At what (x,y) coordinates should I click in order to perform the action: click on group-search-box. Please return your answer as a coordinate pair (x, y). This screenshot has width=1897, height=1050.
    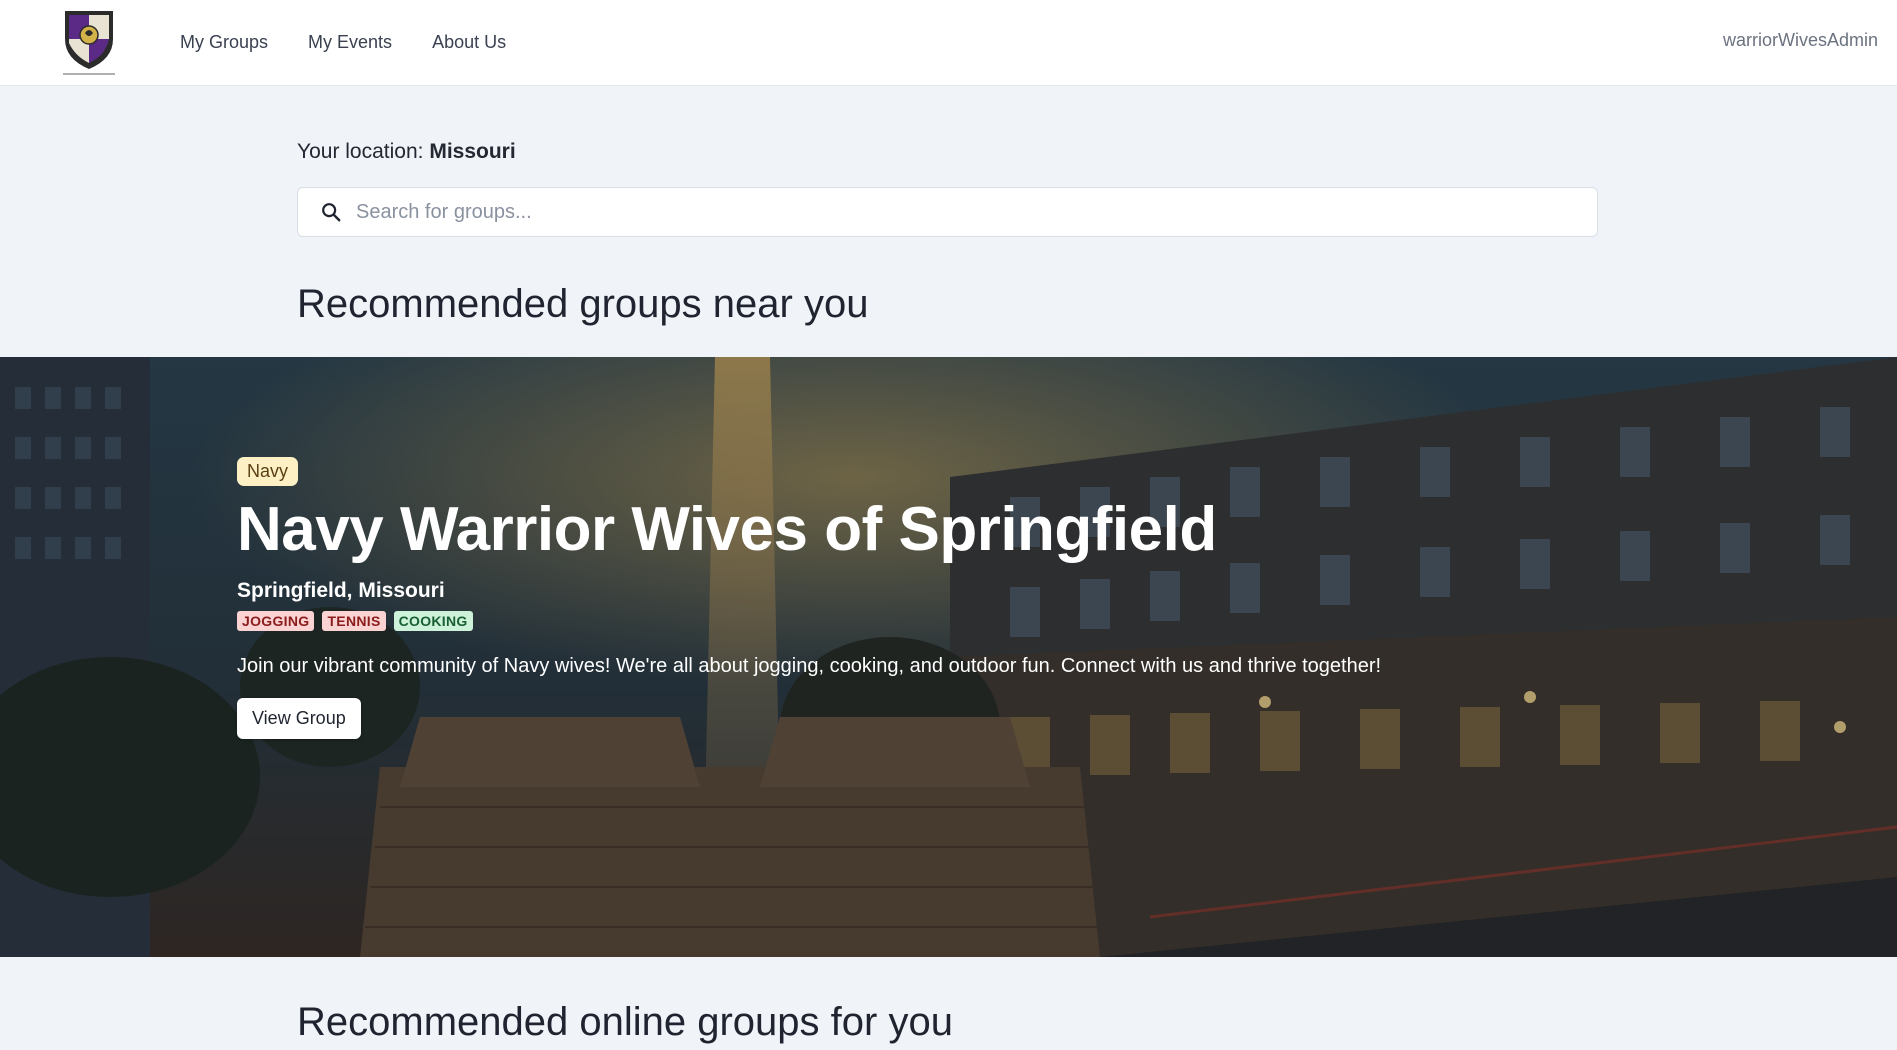
    Looking at the image, I should click on (947, 212).